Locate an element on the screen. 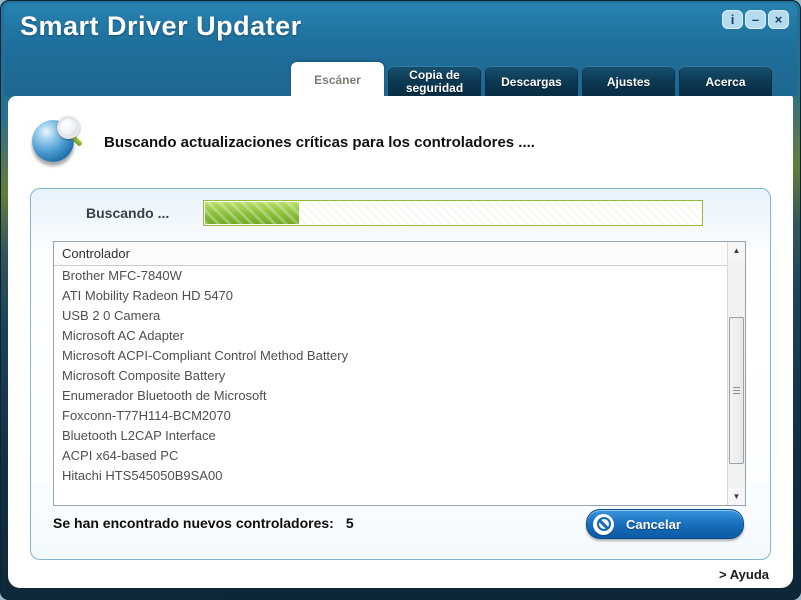 This screenshot has width=801, height=600. scrollbar-thumb is located at coordinates (736, 390).